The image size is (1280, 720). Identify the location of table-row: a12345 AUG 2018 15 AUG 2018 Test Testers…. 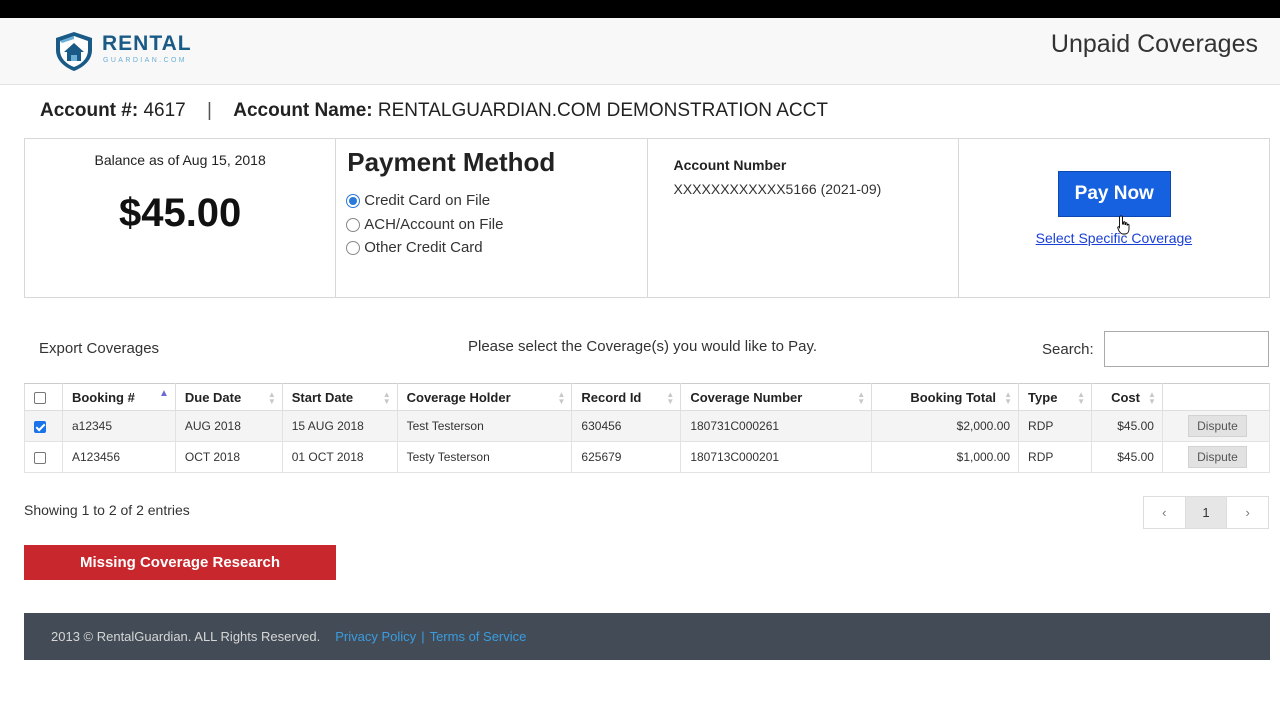
(647, 426).